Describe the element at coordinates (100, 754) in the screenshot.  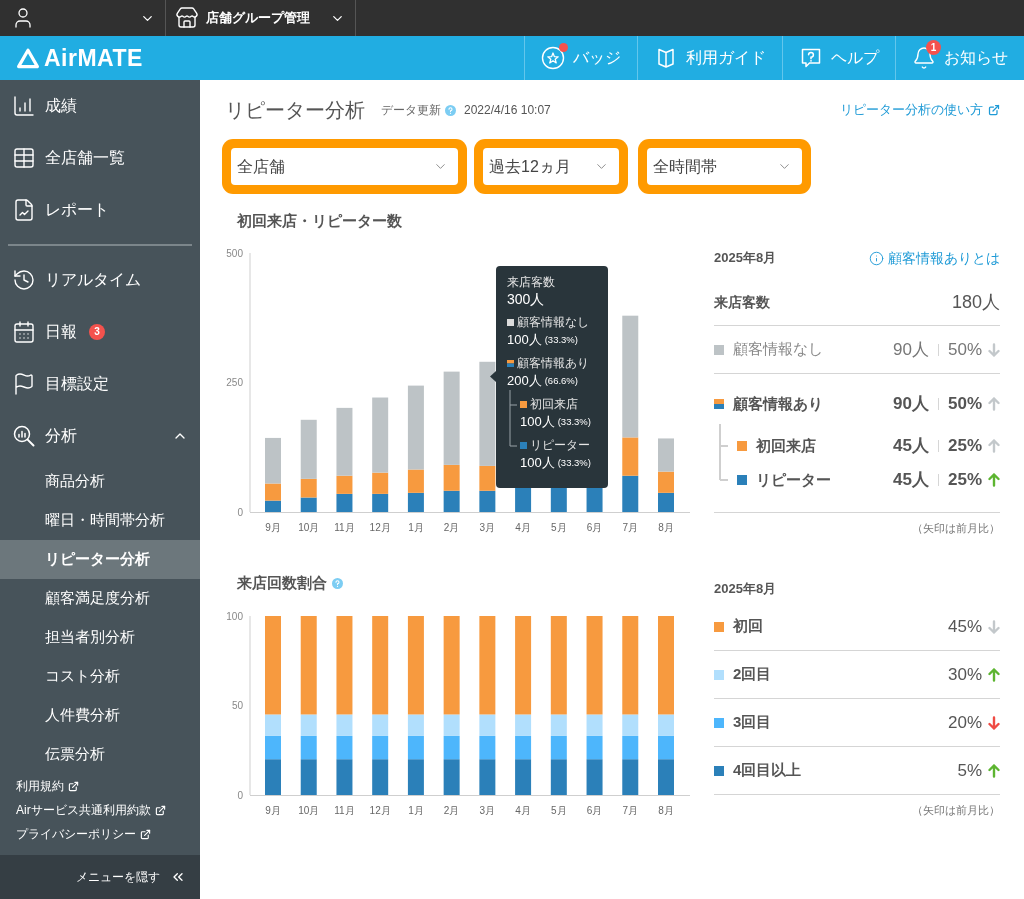
I see `sidebar-subitem: 伝票分析` at that location.